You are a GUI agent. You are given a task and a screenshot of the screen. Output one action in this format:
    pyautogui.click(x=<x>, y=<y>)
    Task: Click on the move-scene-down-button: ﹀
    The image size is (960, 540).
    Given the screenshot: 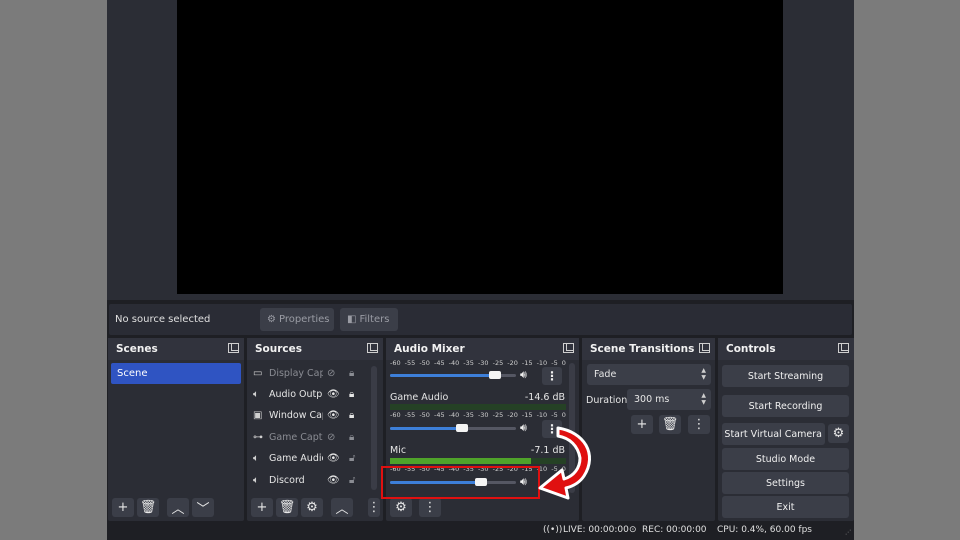 What is the action you would take?
    pyautogui.click(x=203, y=507)
    